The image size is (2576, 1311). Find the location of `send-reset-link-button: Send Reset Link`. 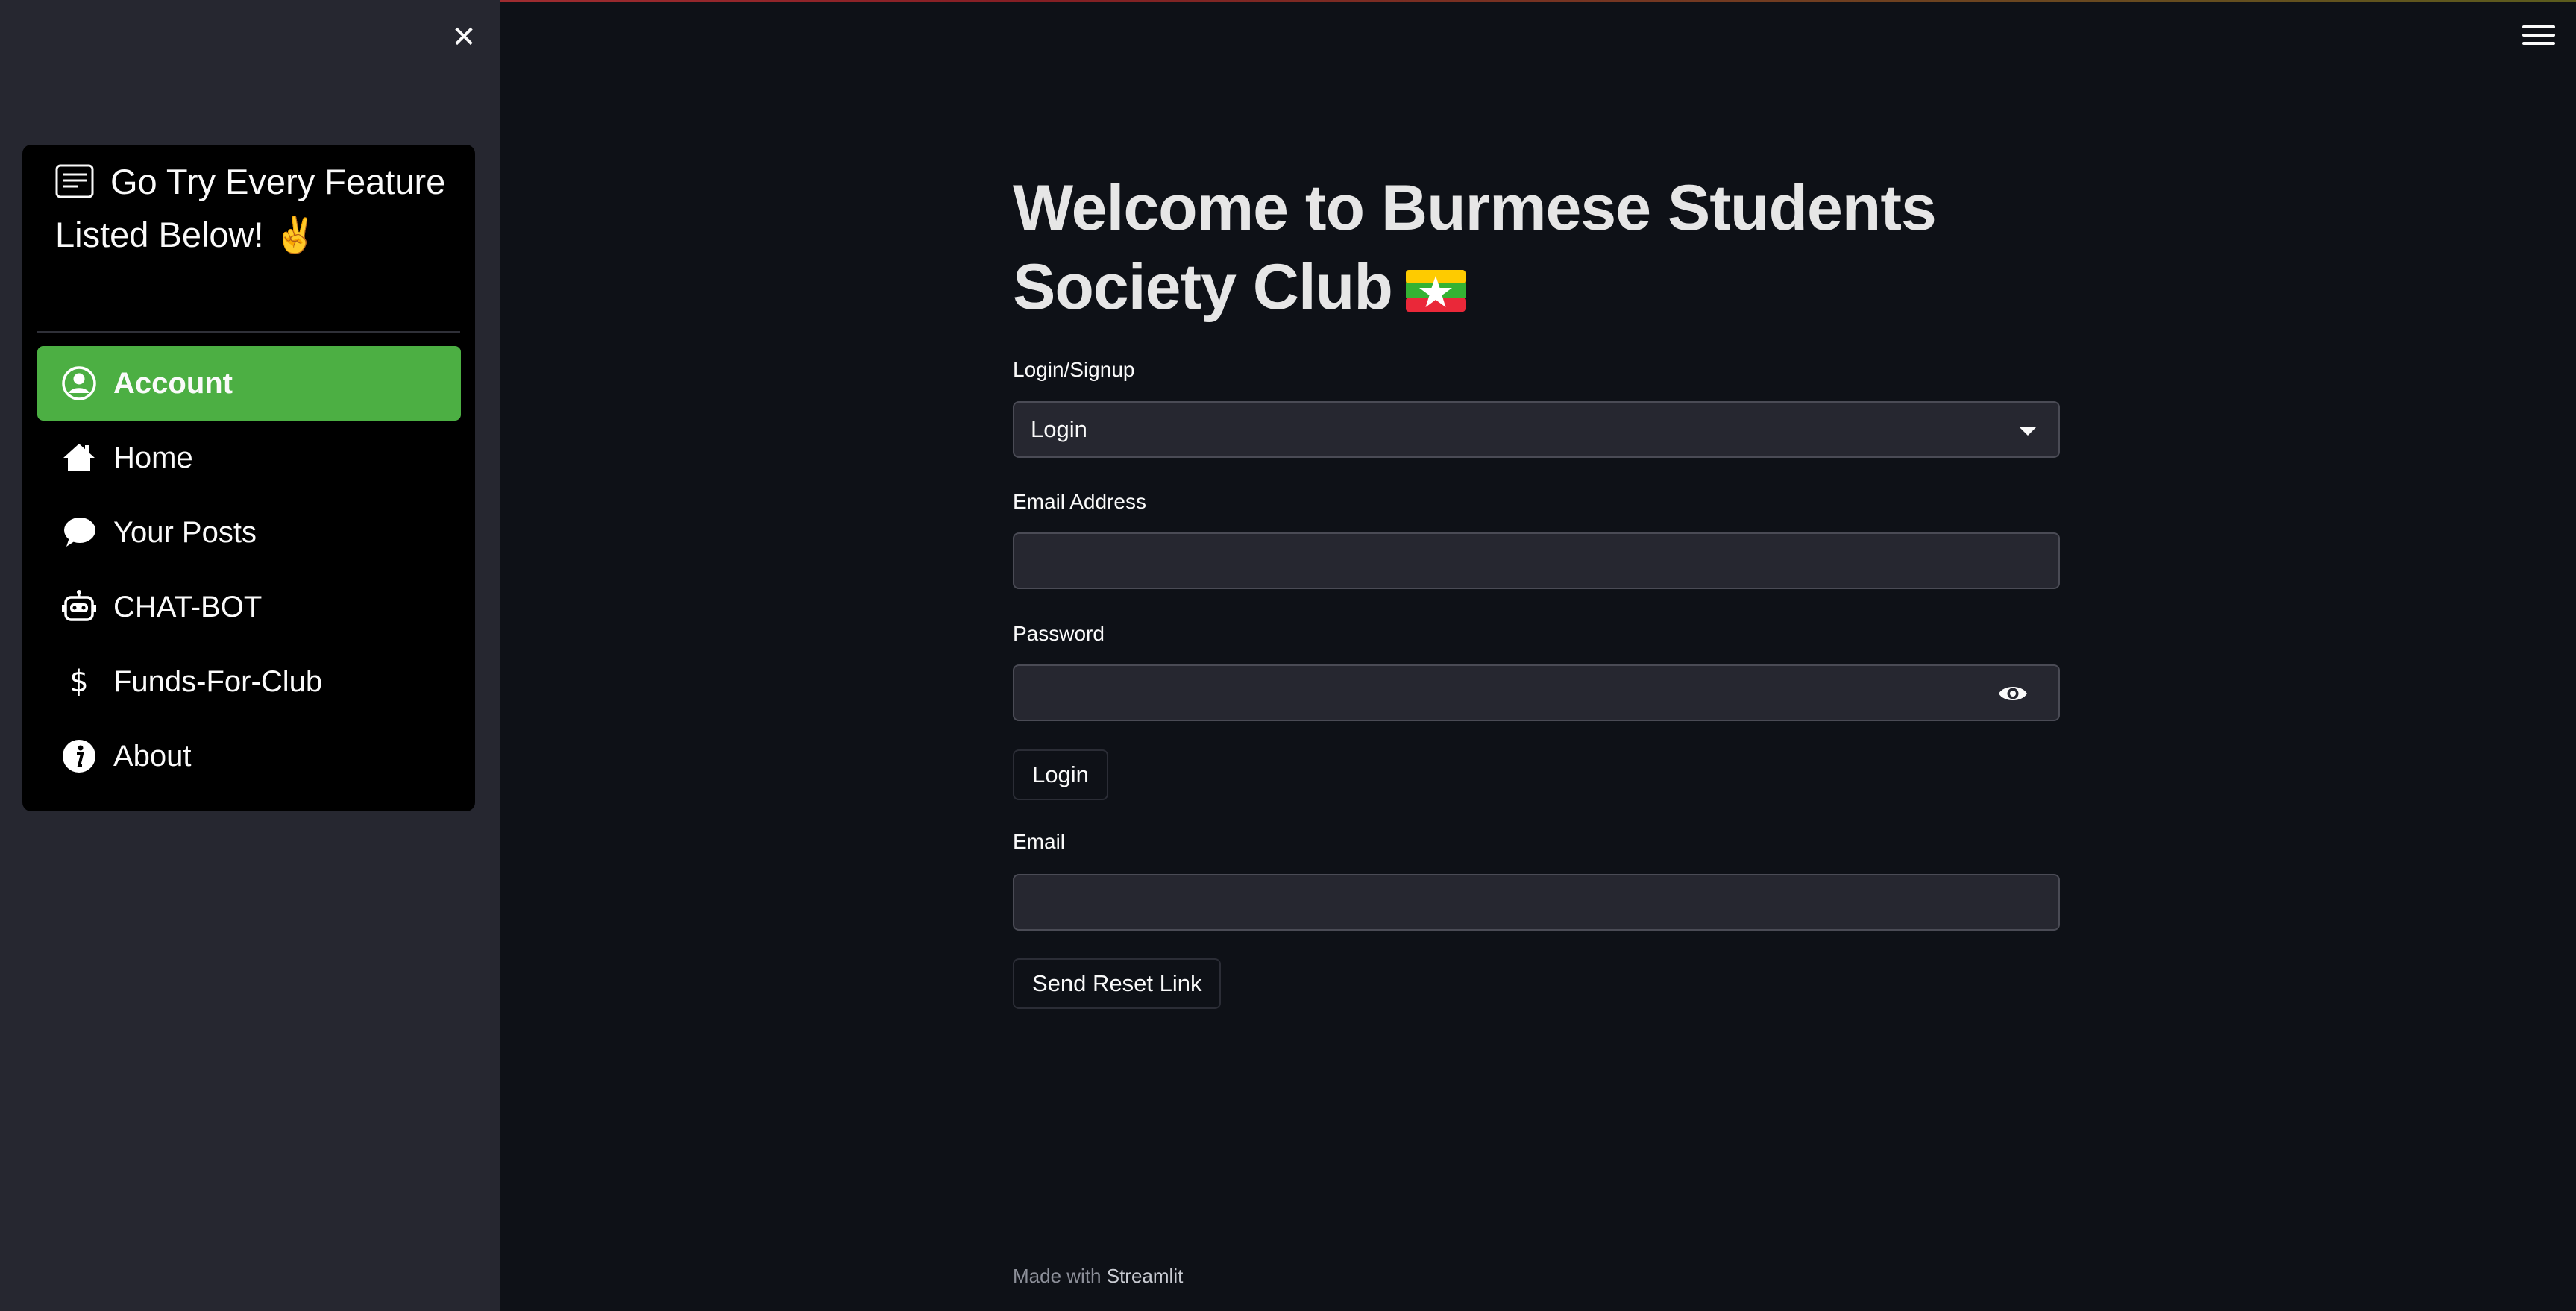

send-reset-link-button: Send Reset Link is located at coordinates (1118, 983).